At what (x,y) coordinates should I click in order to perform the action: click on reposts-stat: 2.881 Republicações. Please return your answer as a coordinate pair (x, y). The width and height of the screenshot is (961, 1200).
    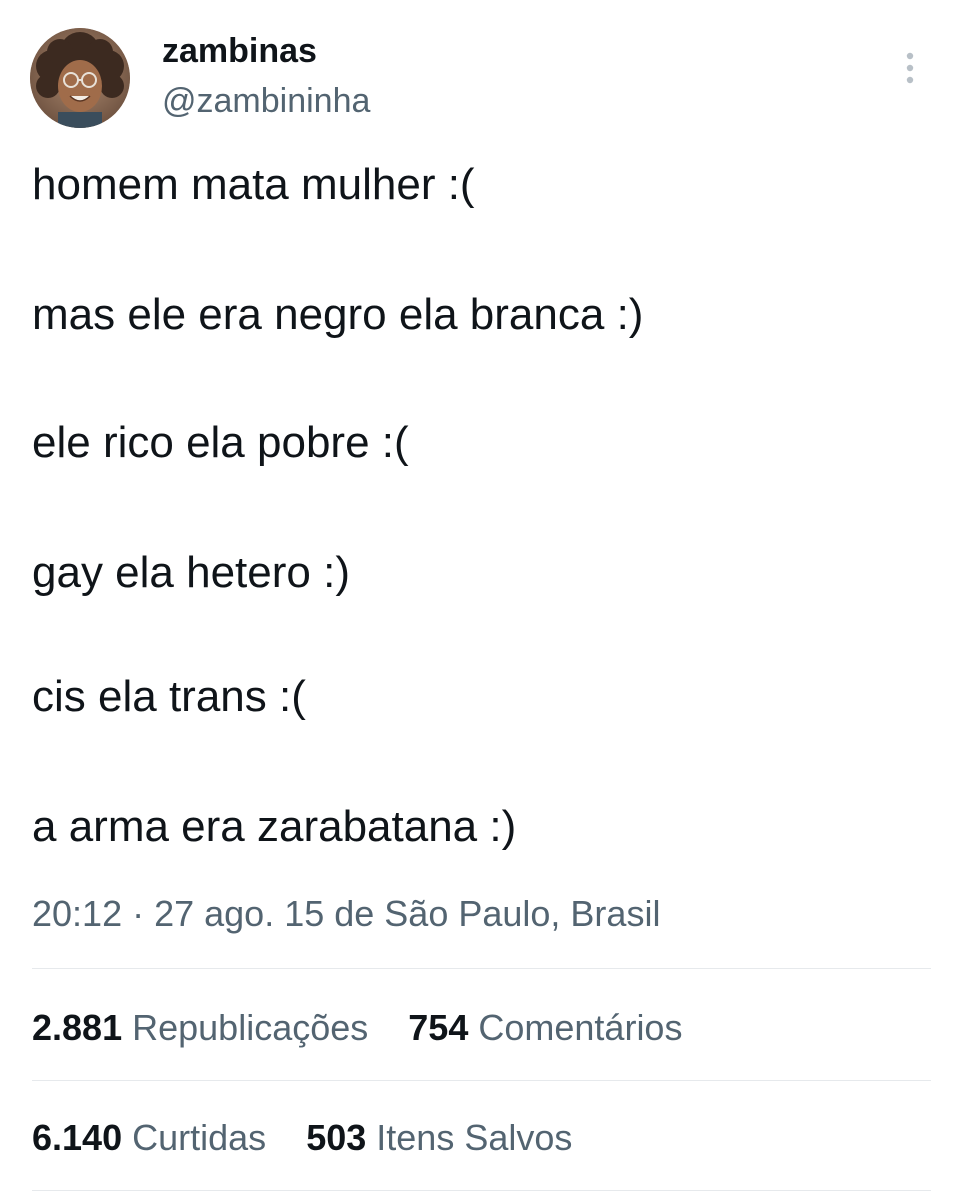
    Looking at the image, I should click on (200, 1028).